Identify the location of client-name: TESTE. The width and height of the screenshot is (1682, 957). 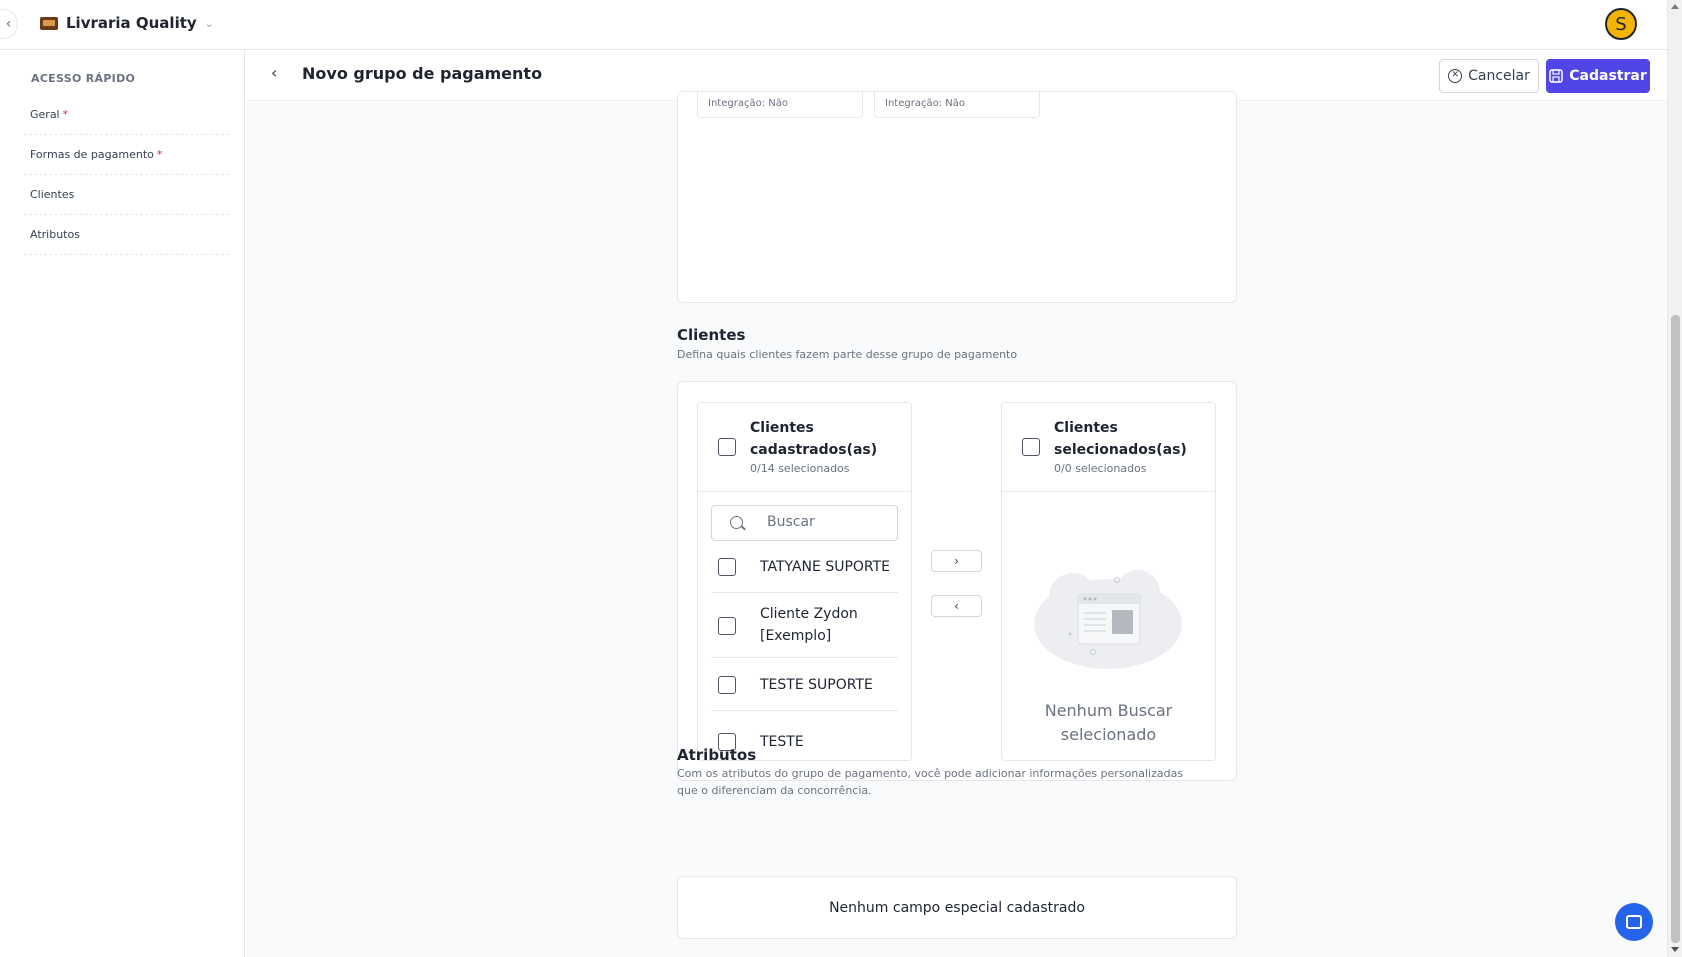
(782, 742).